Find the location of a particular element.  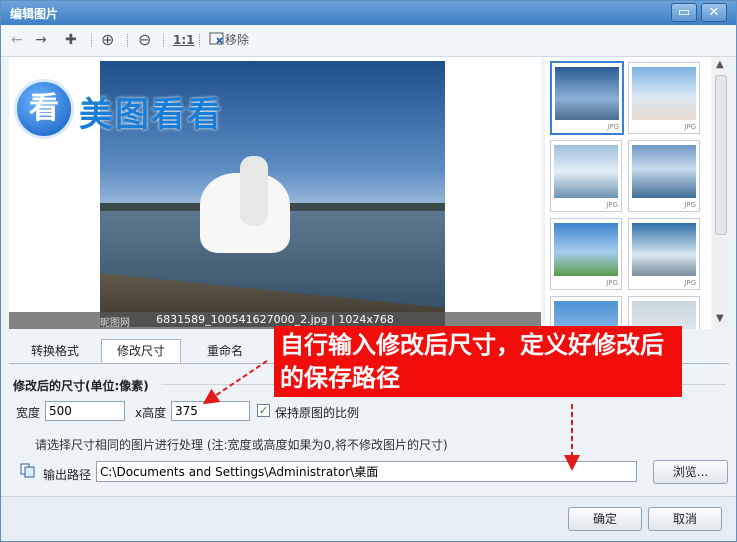

keep-ratio-label: 保持原图的比例 is located at coordinates (317, 413).